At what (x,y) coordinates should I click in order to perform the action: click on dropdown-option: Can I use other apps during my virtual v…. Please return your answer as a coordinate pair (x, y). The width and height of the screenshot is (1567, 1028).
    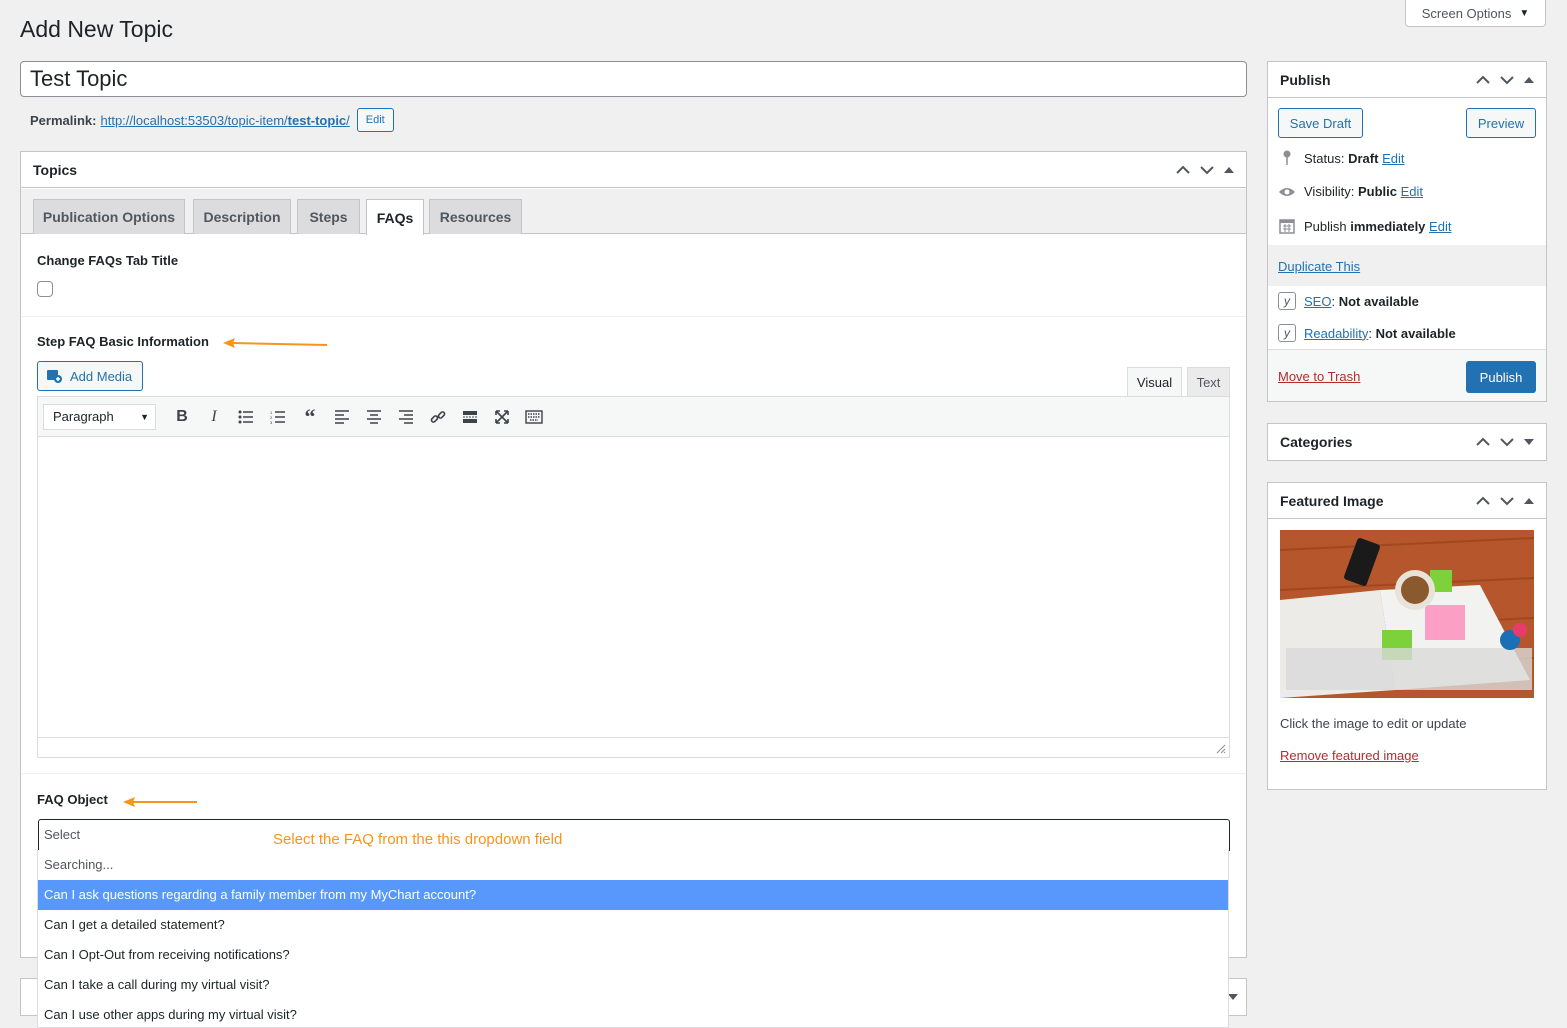
    Looking at the image, I should click on (633, 1013).